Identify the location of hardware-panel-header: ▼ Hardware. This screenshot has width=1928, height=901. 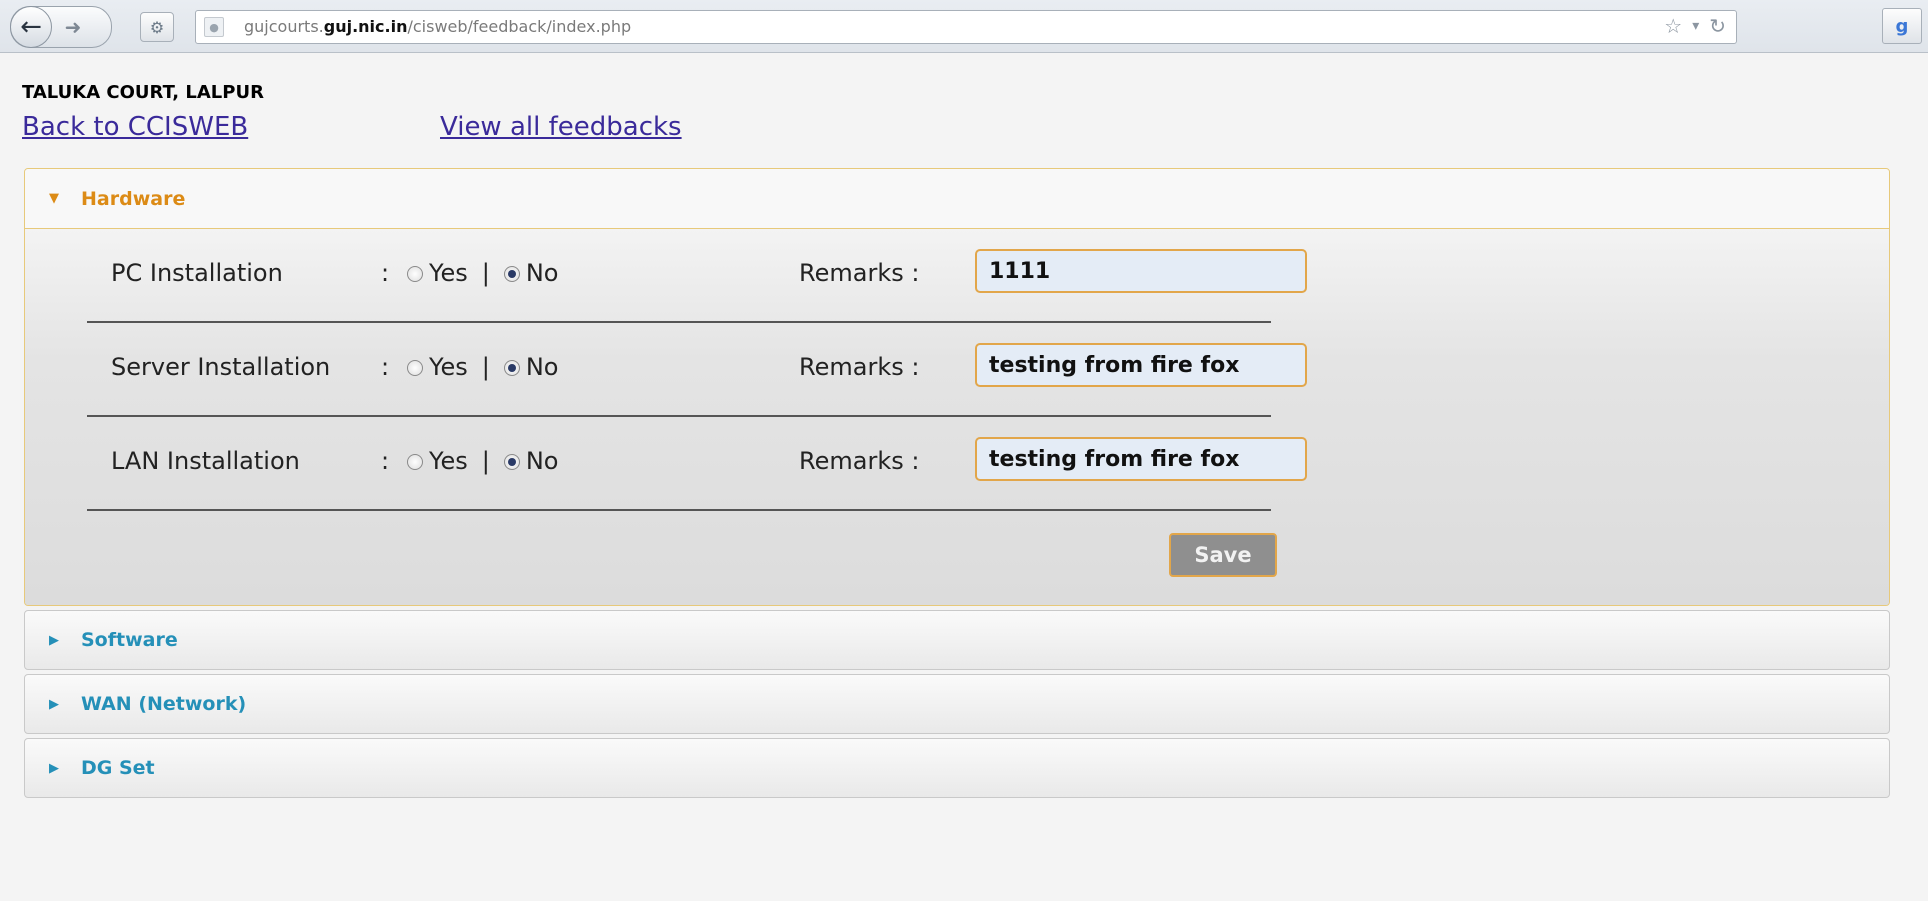
(957, 199).